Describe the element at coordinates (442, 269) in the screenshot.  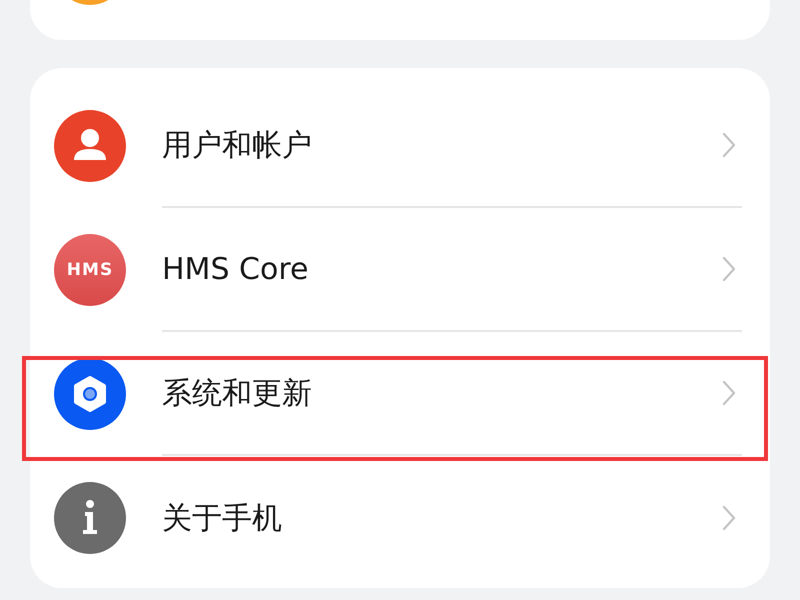
I see `setting-label: HMS Core` at that location.